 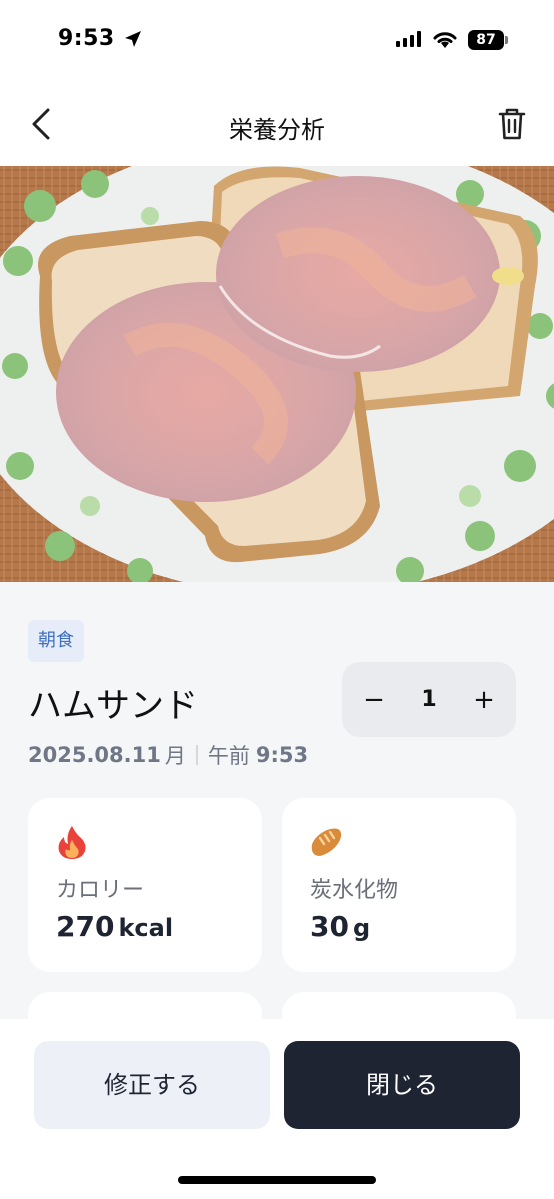 I want to click on meal-datetime: 2025.08.11 月 午前 9:53, so click(x=168, y=755).